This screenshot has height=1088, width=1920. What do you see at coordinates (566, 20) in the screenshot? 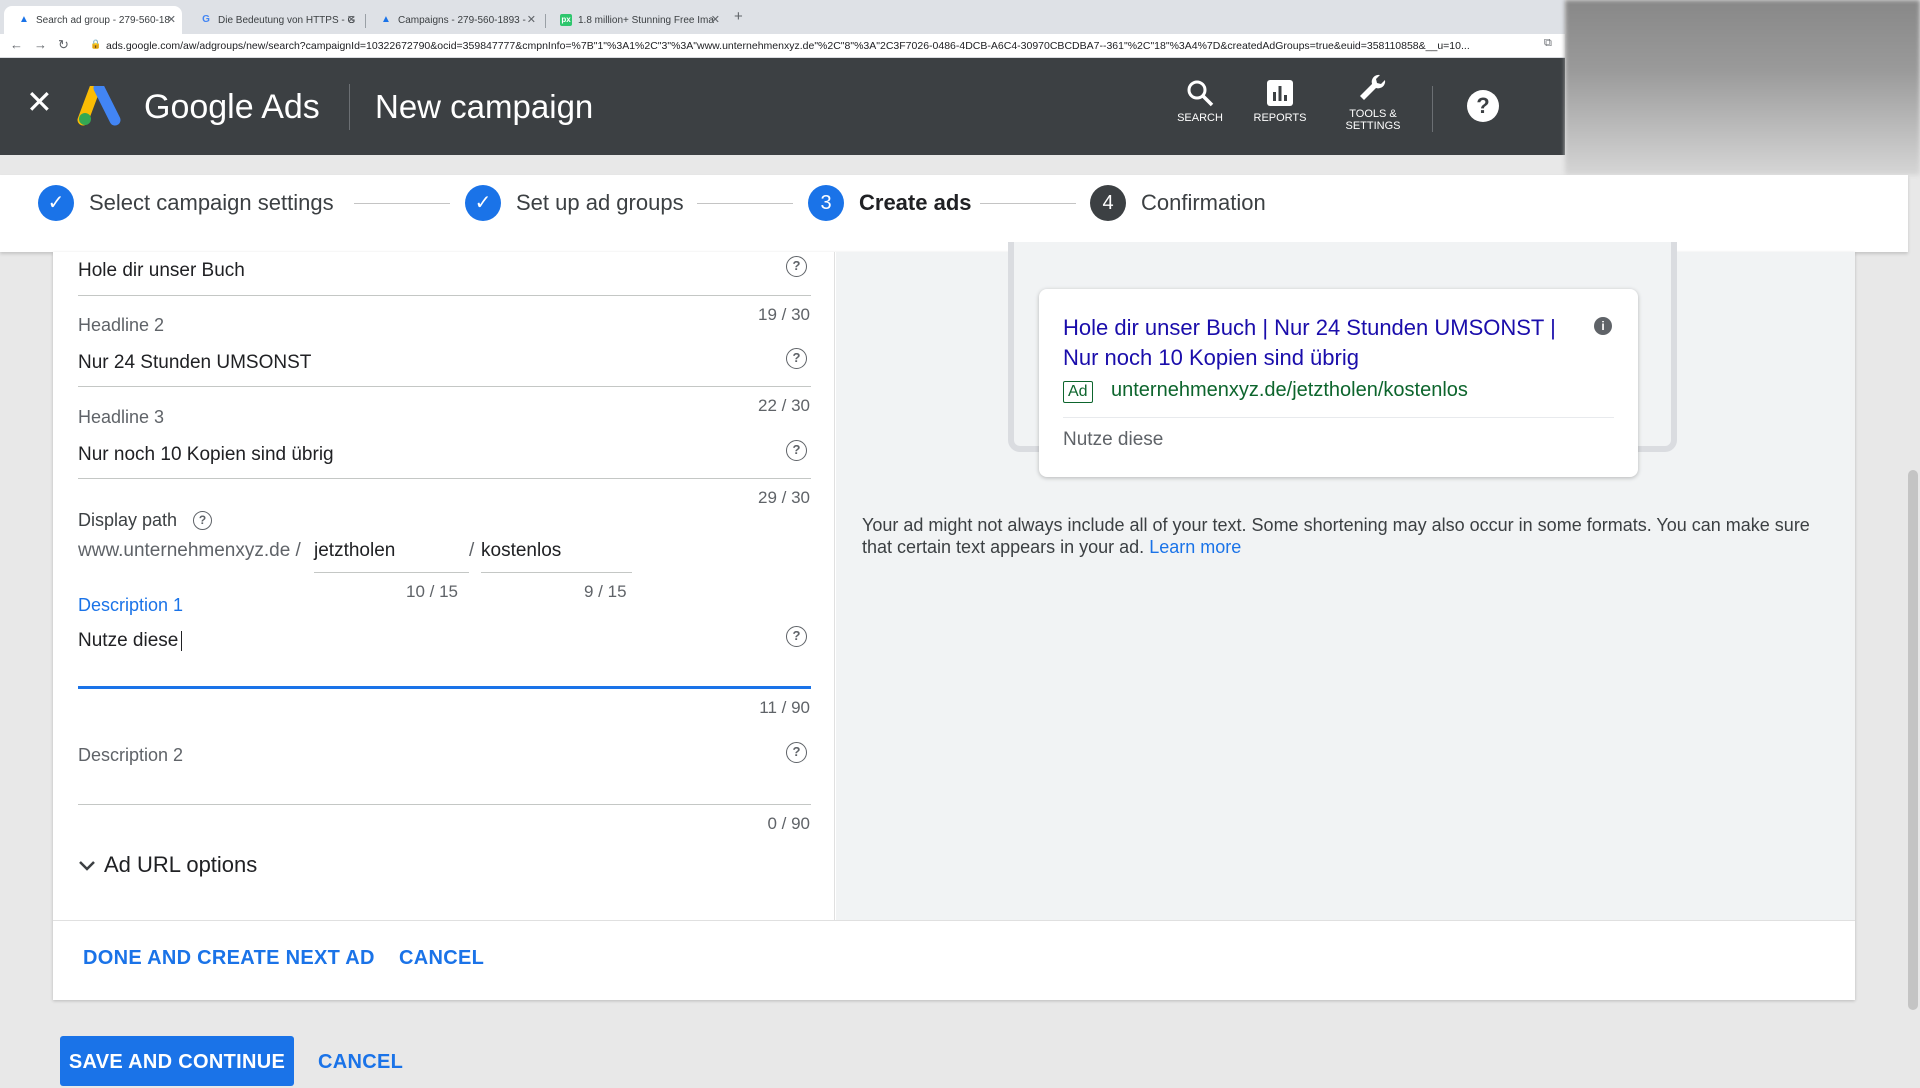
I see `pixabay-icon: px` at bounding box center [566, 20].